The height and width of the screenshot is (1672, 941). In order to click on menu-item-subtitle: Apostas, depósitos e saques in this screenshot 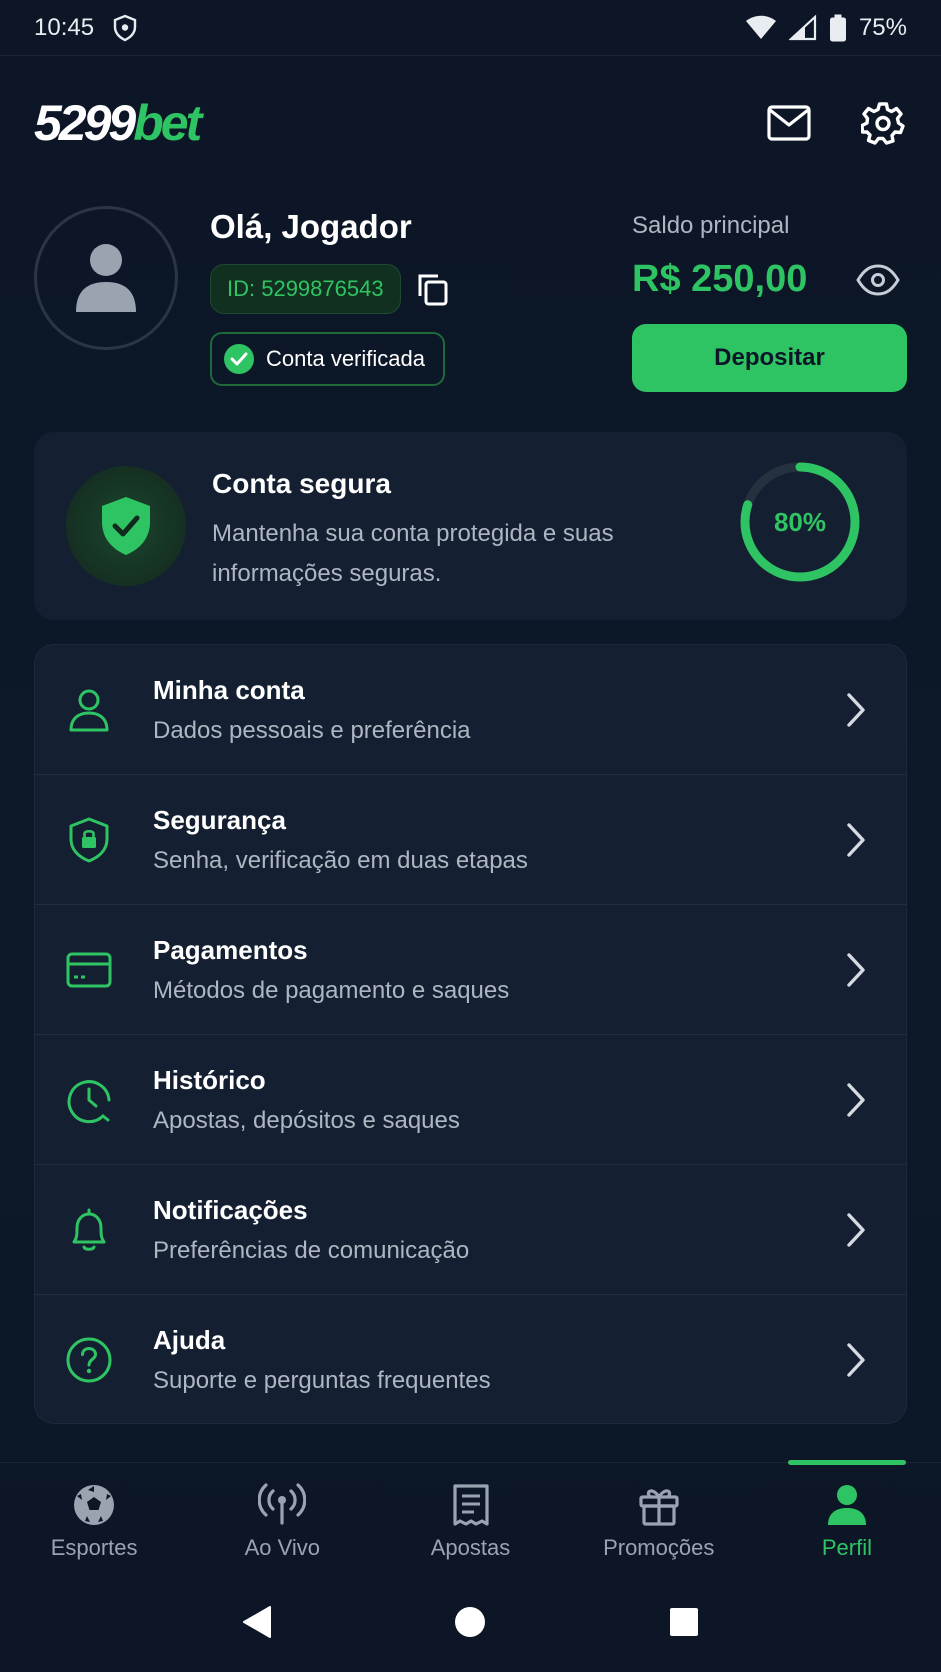, I will do `click(306, 1120)`.